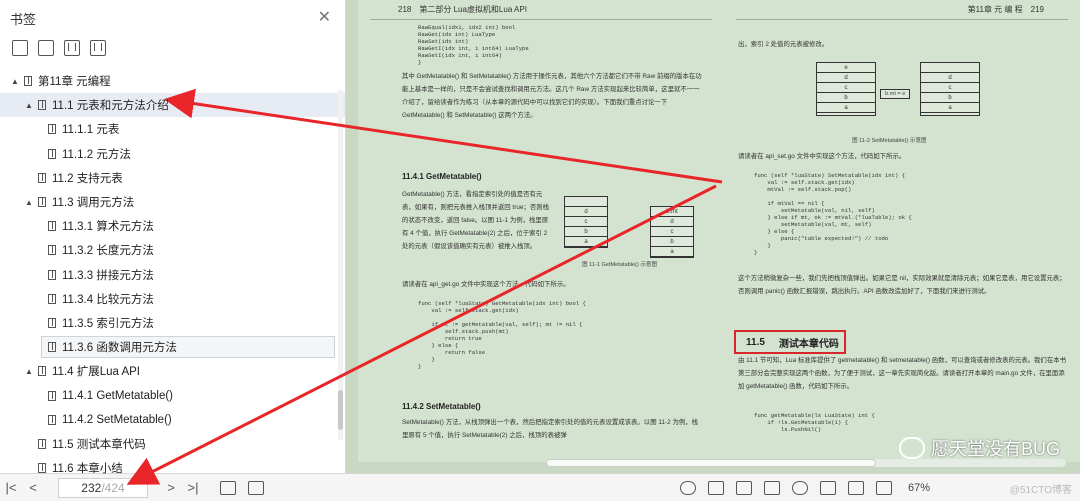  Describe the element at coordinates (256, 487) in the screenshot. I see `forward-icon` at that location.